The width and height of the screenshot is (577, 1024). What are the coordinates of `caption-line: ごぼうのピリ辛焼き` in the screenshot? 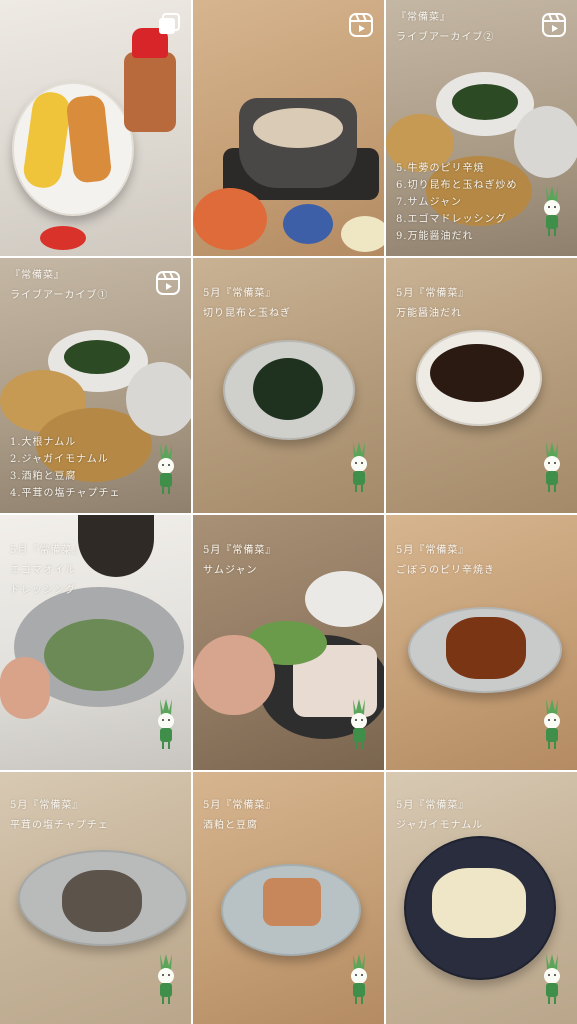 It's located at (445, 570).